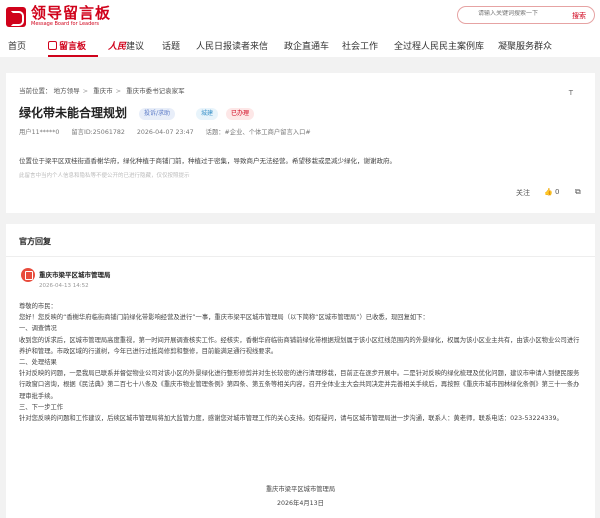  What do you see at coordinates (240, 114) in the screenshot?
I see `status-badge: 已办理` at bounding box center [240, 114].